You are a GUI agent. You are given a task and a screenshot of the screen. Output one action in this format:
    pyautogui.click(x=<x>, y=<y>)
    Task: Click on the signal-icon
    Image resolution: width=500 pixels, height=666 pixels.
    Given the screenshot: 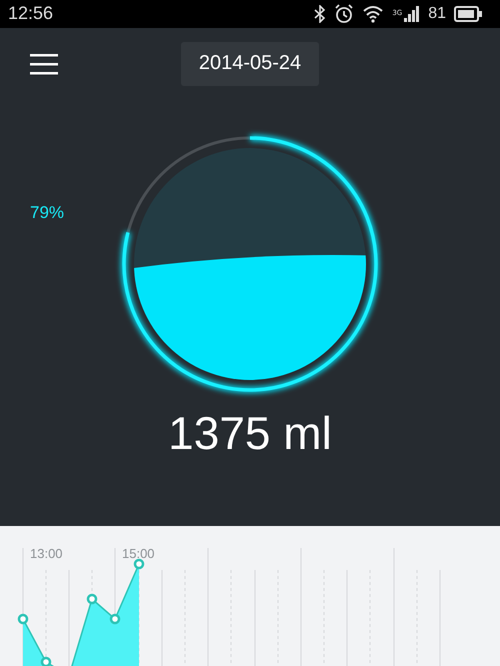 What is the action you would take?
    pyautogui.click(x=412, y=14)
    